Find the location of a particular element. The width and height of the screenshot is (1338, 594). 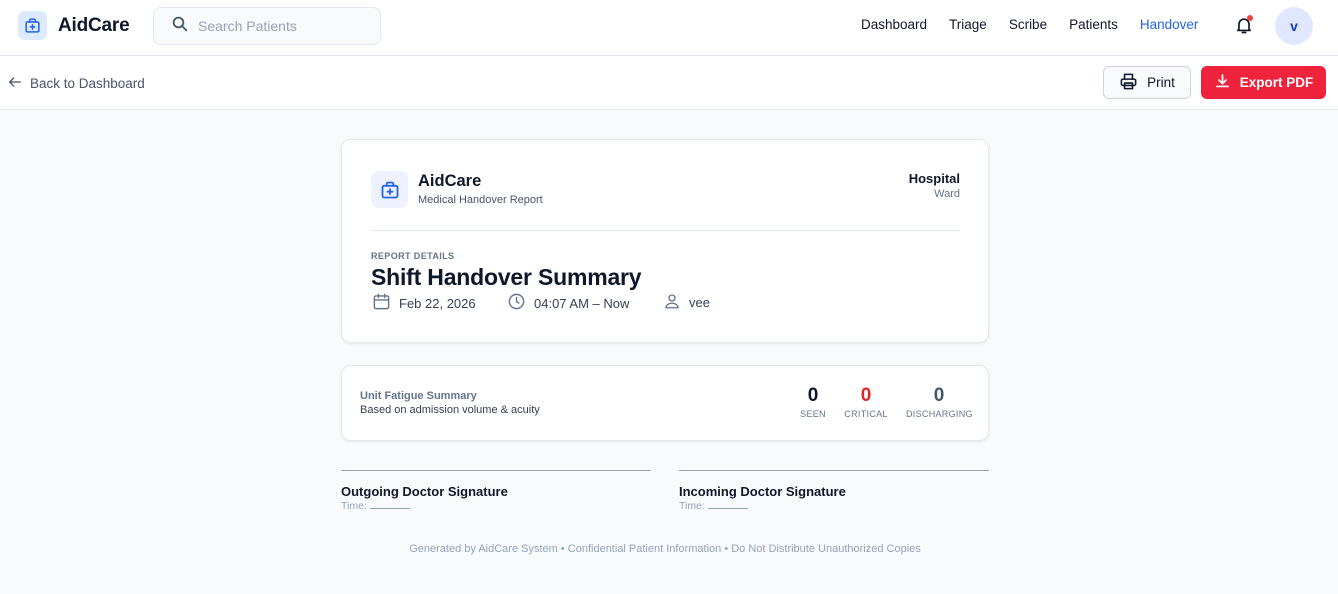

page-title: Shift Handover Summary is located at coordinates (506, 277).